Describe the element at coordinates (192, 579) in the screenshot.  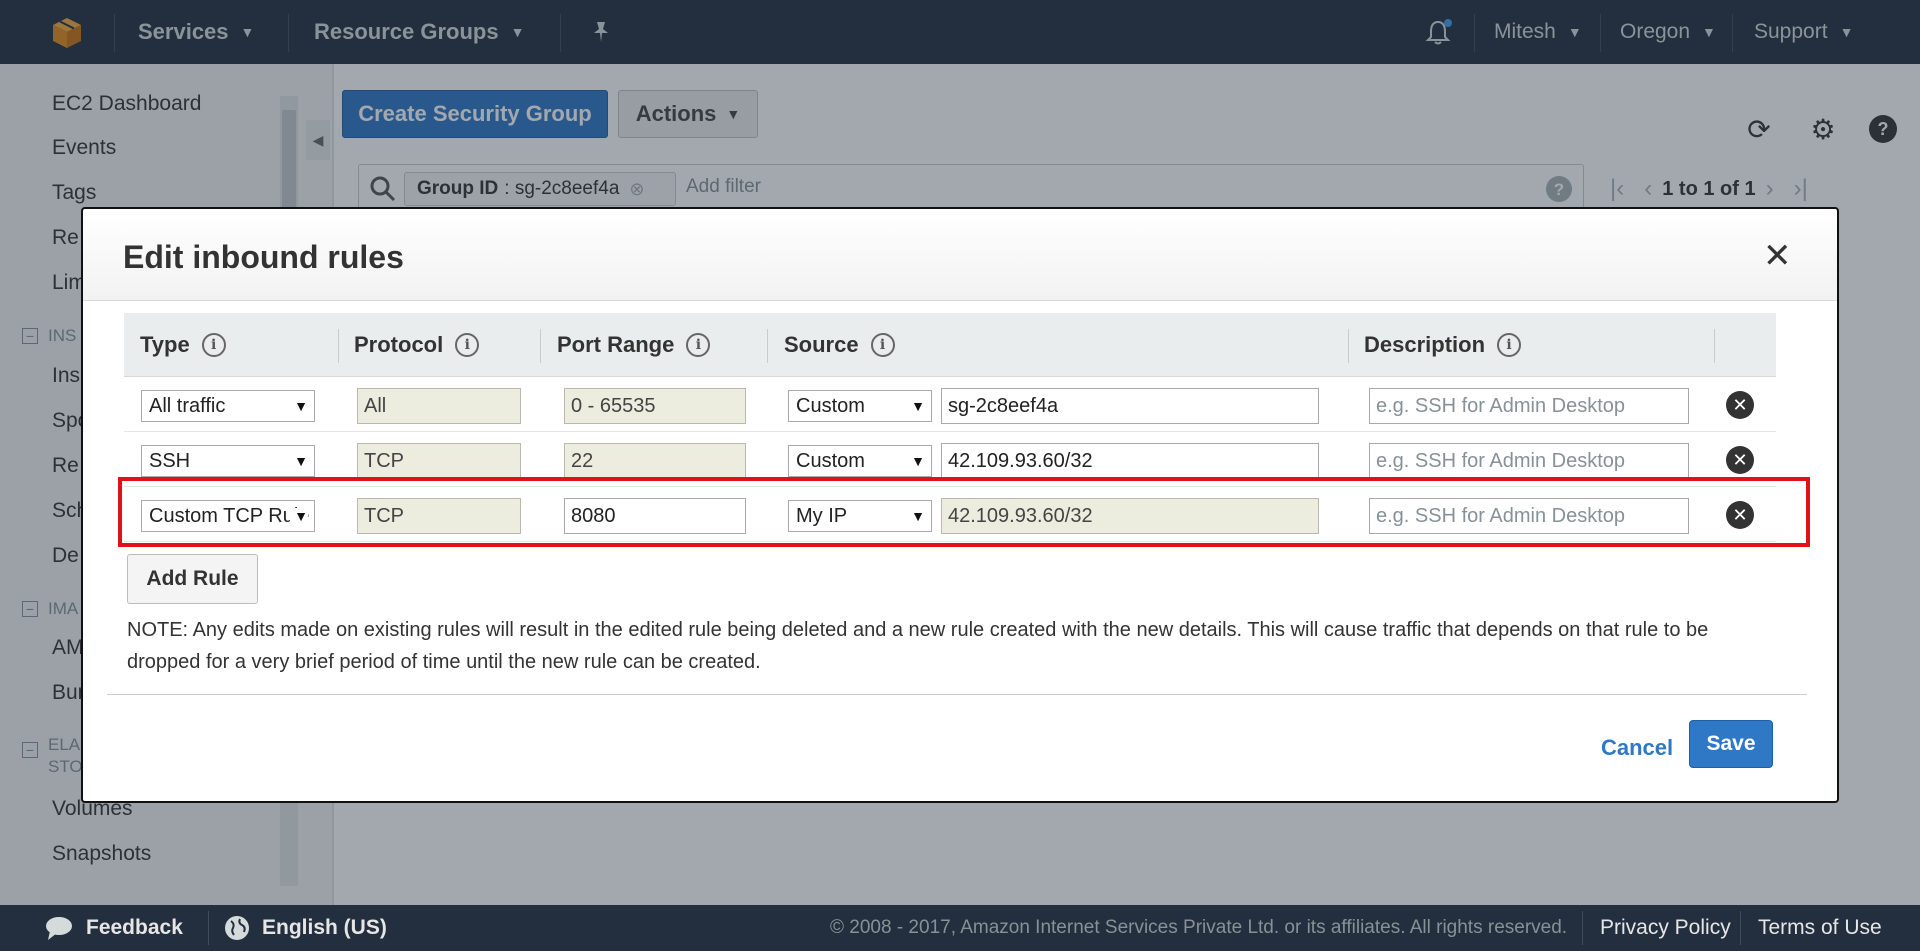
I see `add-rule-button: Add Rule` at that location.